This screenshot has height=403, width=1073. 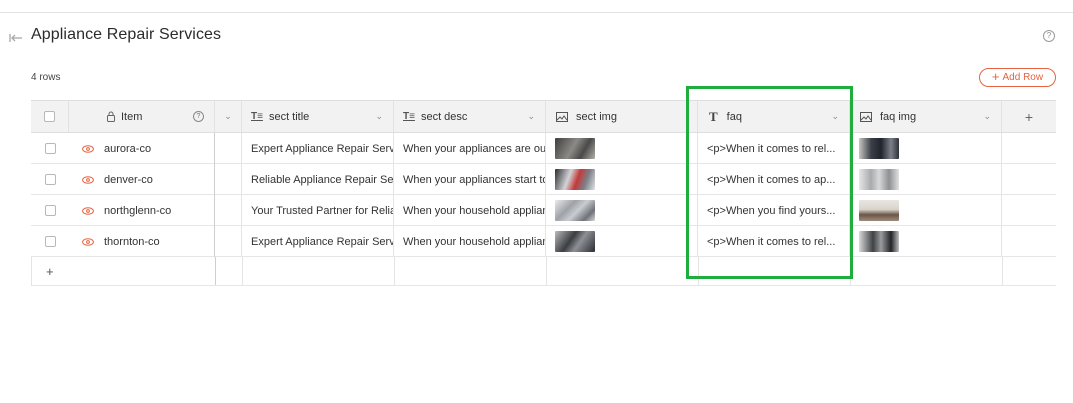 What do you see at coordinates (562, 116) in the screenshot?
I see `image-icon` at bounding box center [562, 116].